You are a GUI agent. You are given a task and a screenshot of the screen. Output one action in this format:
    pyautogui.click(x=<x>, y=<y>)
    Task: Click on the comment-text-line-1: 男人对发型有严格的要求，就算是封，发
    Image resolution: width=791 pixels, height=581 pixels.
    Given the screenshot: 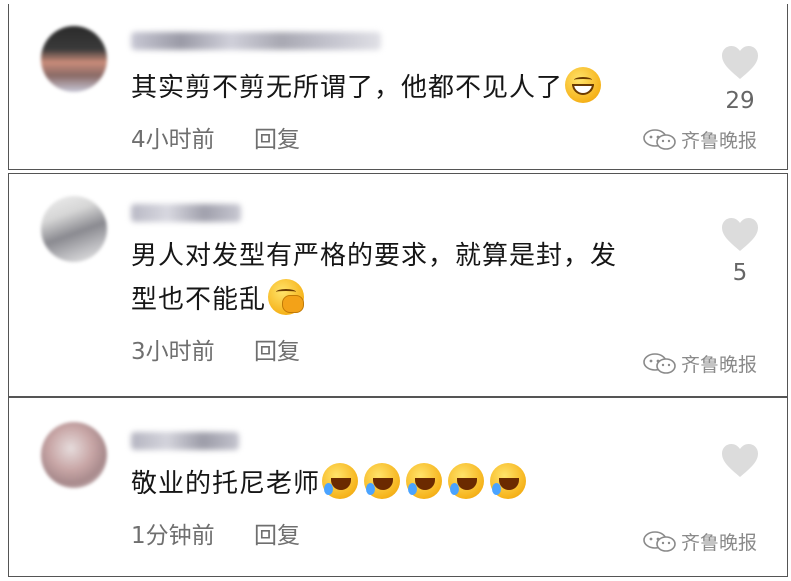 What is the action you would take?
    pyautogui.click(x=374, y=256)
    